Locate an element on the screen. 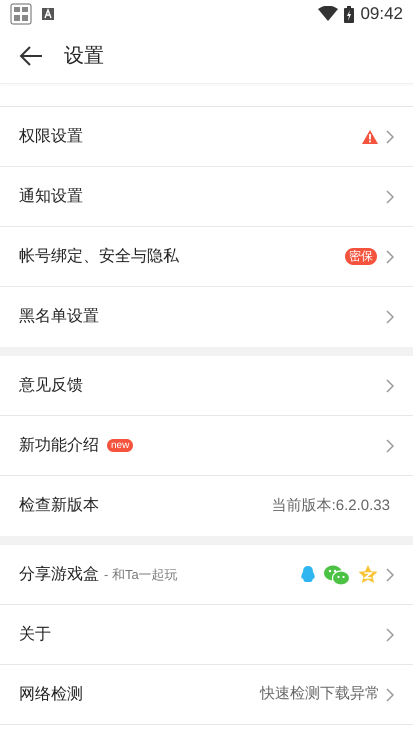 Image resolution: width=413 pixels, height=735 pixels. app-icon is located at coordinates (21, 14).